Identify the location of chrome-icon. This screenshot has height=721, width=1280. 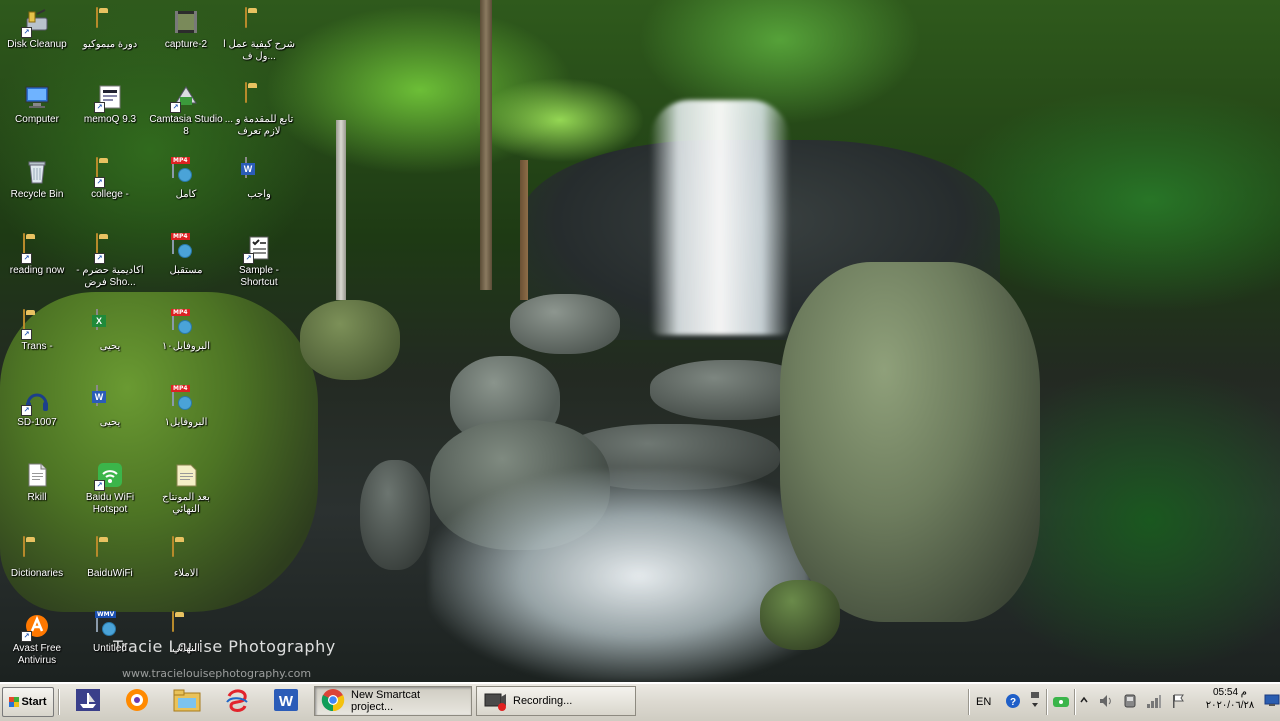
(333, 701).